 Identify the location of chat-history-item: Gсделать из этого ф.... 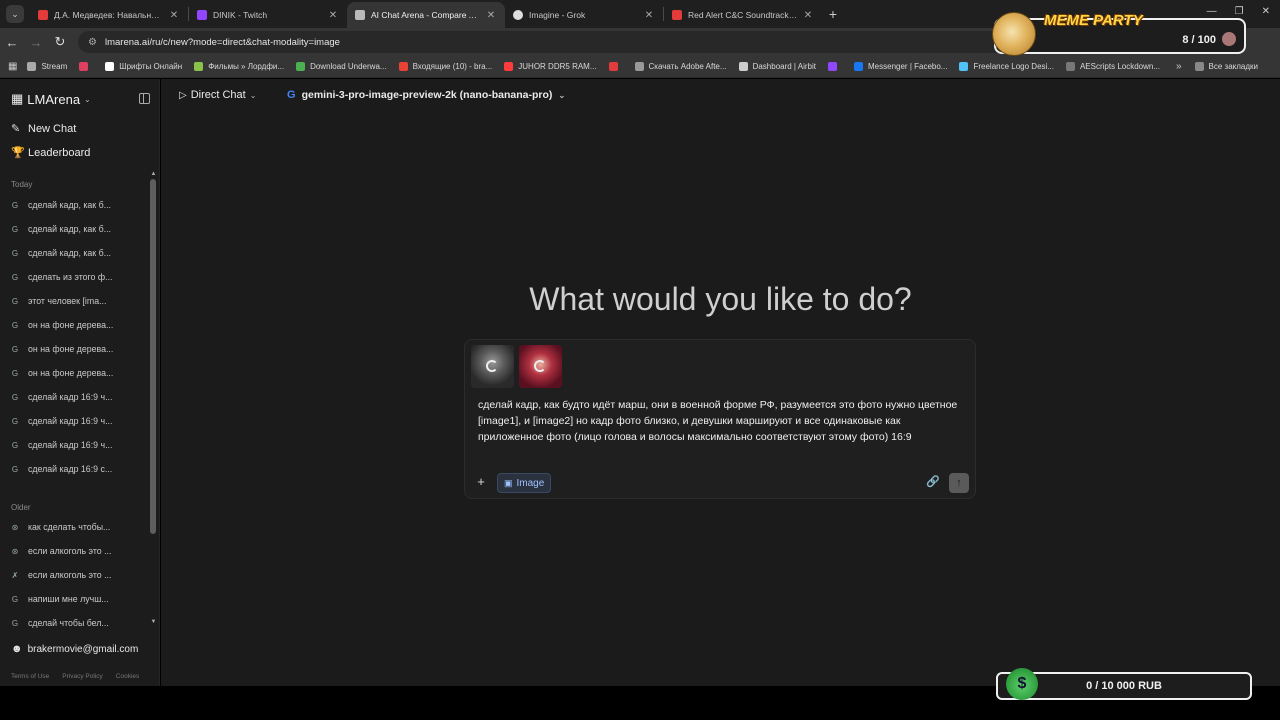
(75, 277).